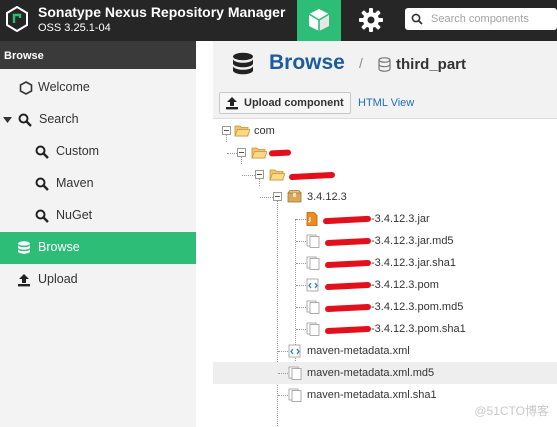 This screenshot has width=557, height=427. Describe the element at coordinates (385, 197) in the screenshot. I see `tree-row: 3.4.12.3` at that location.